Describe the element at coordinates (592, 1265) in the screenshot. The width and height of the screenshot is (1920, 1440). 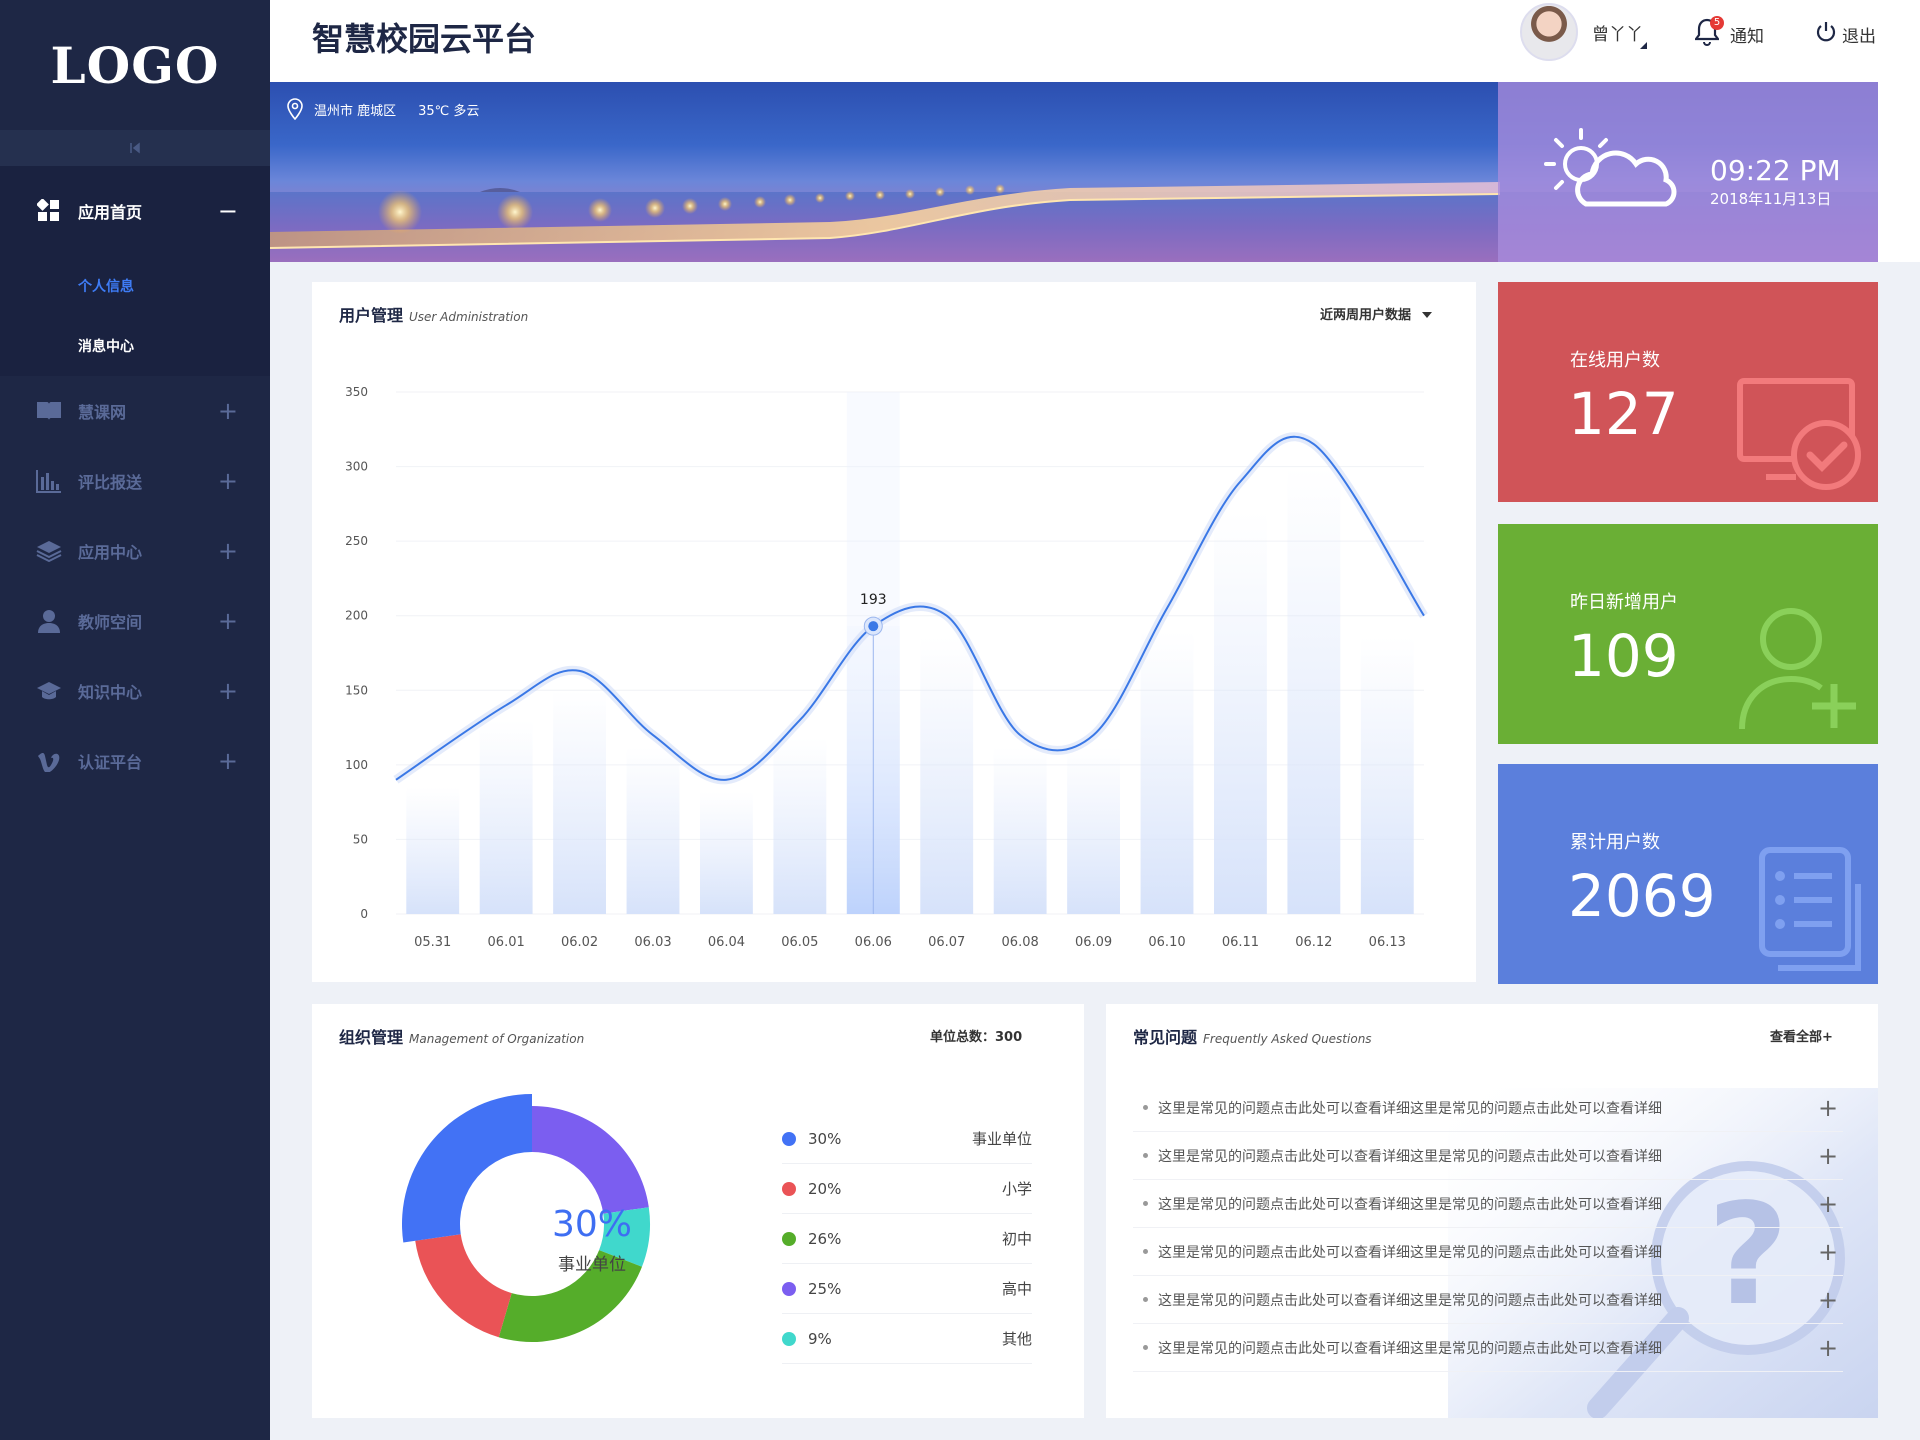
I see `donut-center-label: 事业单位` at that location.